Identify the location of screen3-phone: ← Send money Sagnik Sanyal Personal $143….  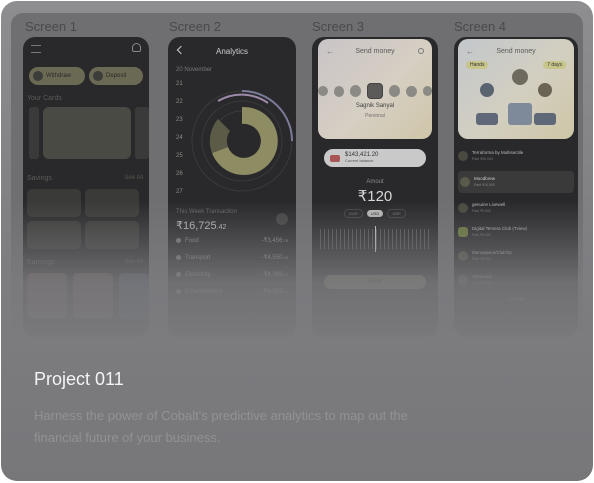
(375, 187).